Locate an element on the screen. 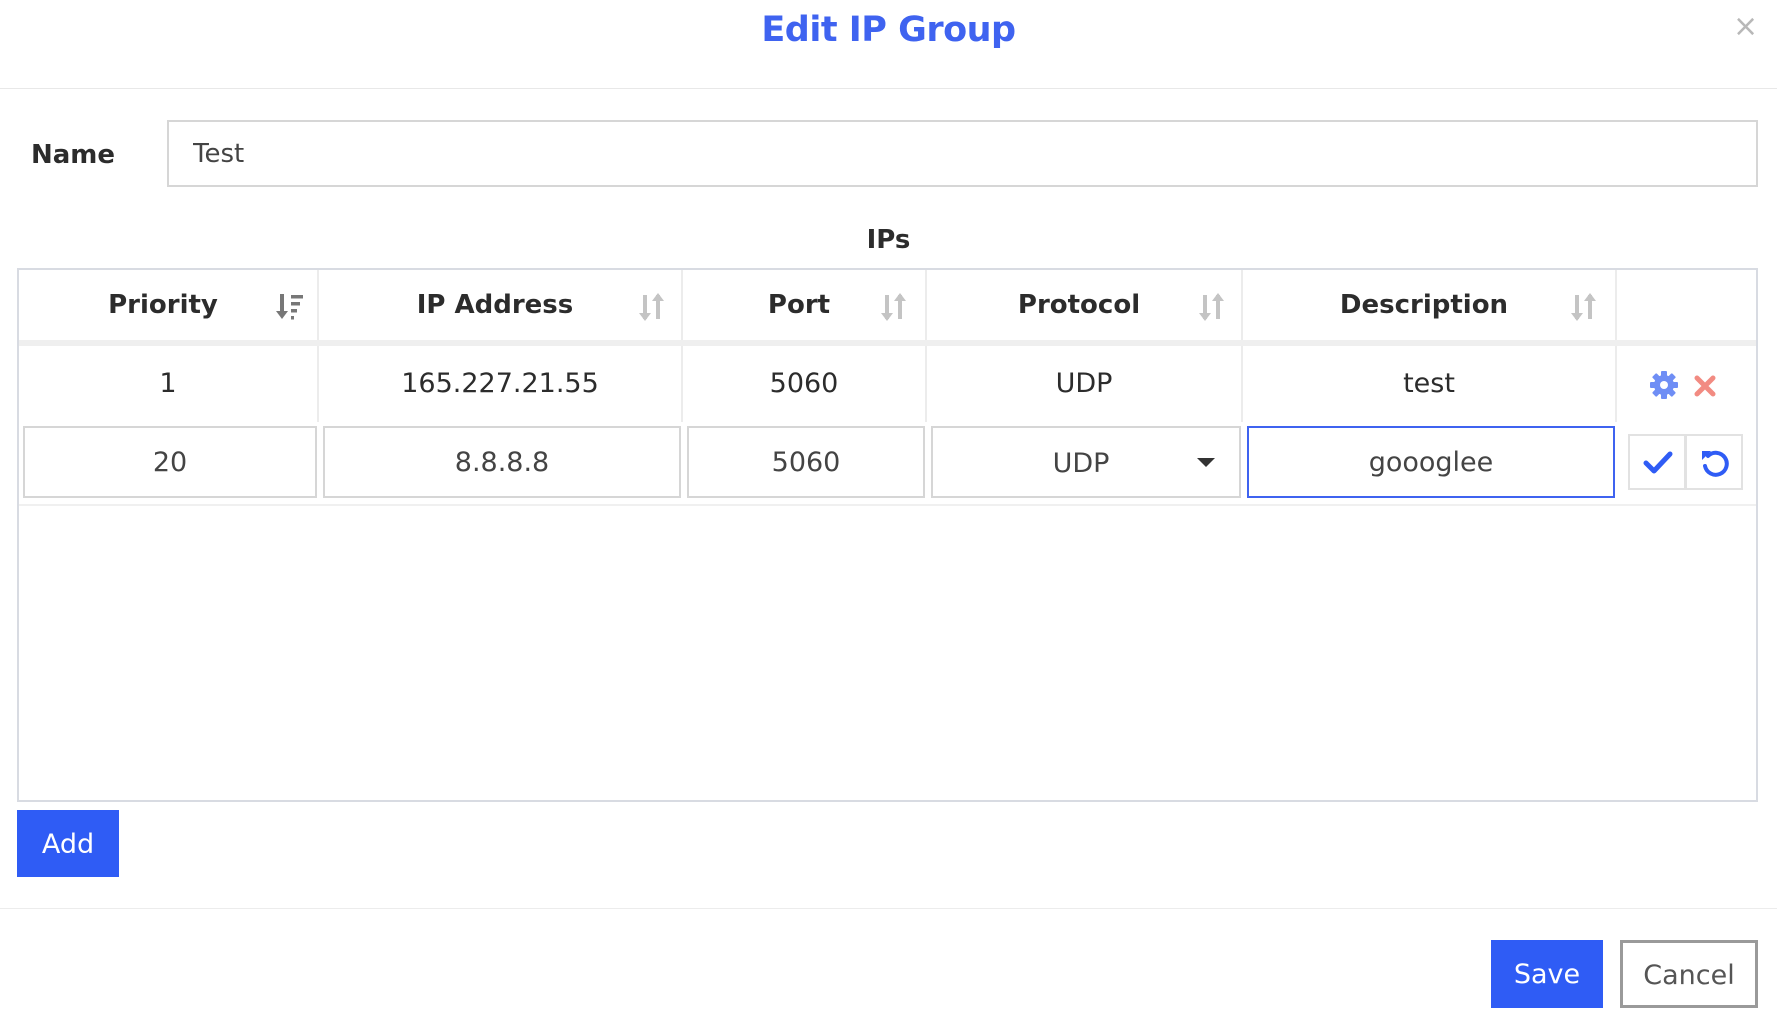  add-button: Add is located at coordinates (68, 843).